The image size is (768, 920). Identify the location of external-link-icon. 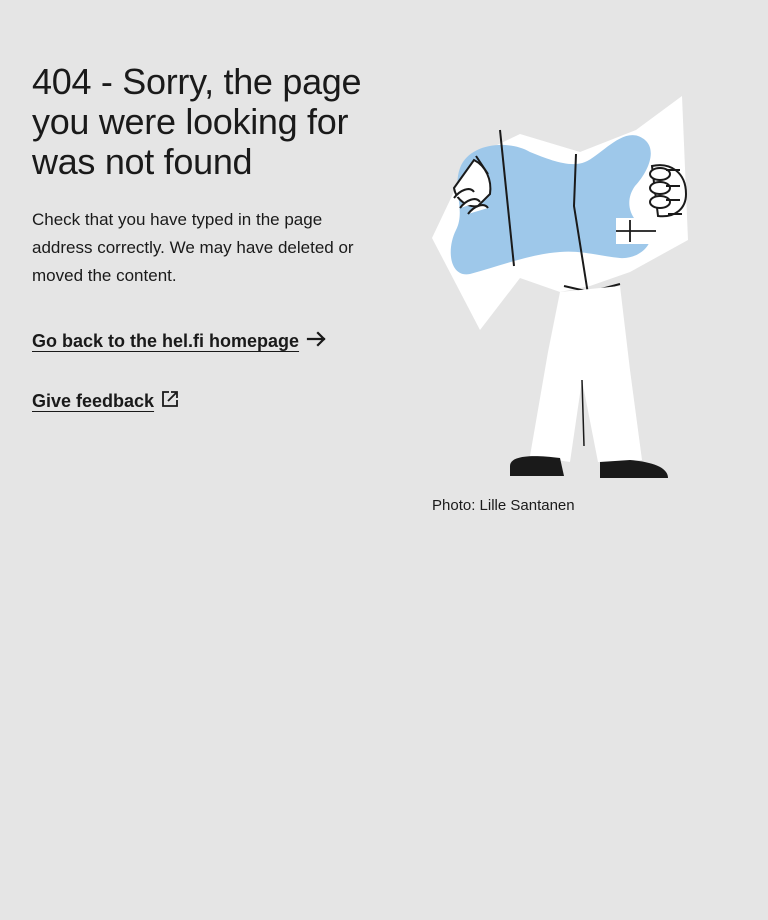
(170, 401).